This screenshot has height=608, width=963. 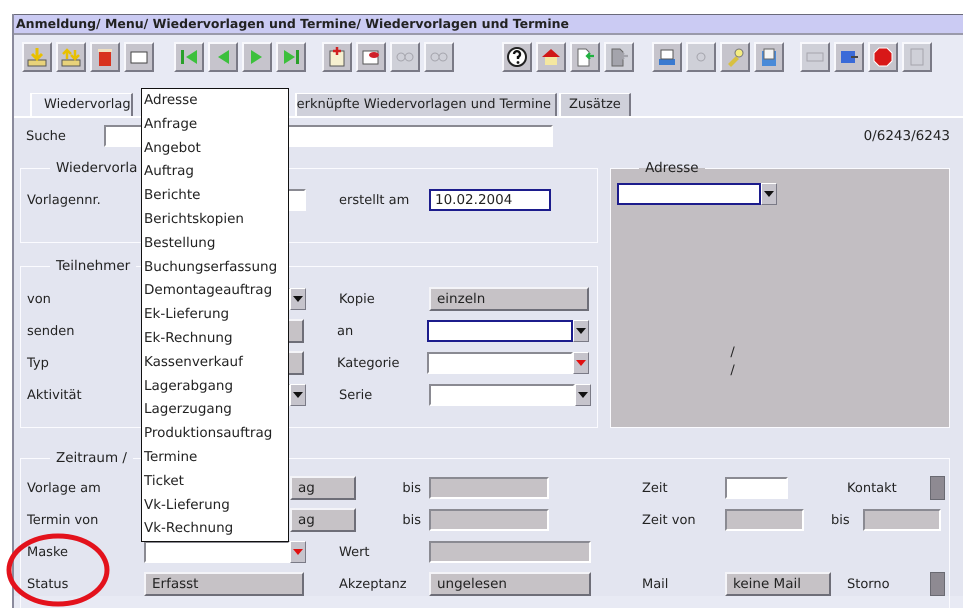 What do you see at coordinates (55, 395) in the screenshot?
I see `field-label: Aktivität` at bounding box center [55, 395].